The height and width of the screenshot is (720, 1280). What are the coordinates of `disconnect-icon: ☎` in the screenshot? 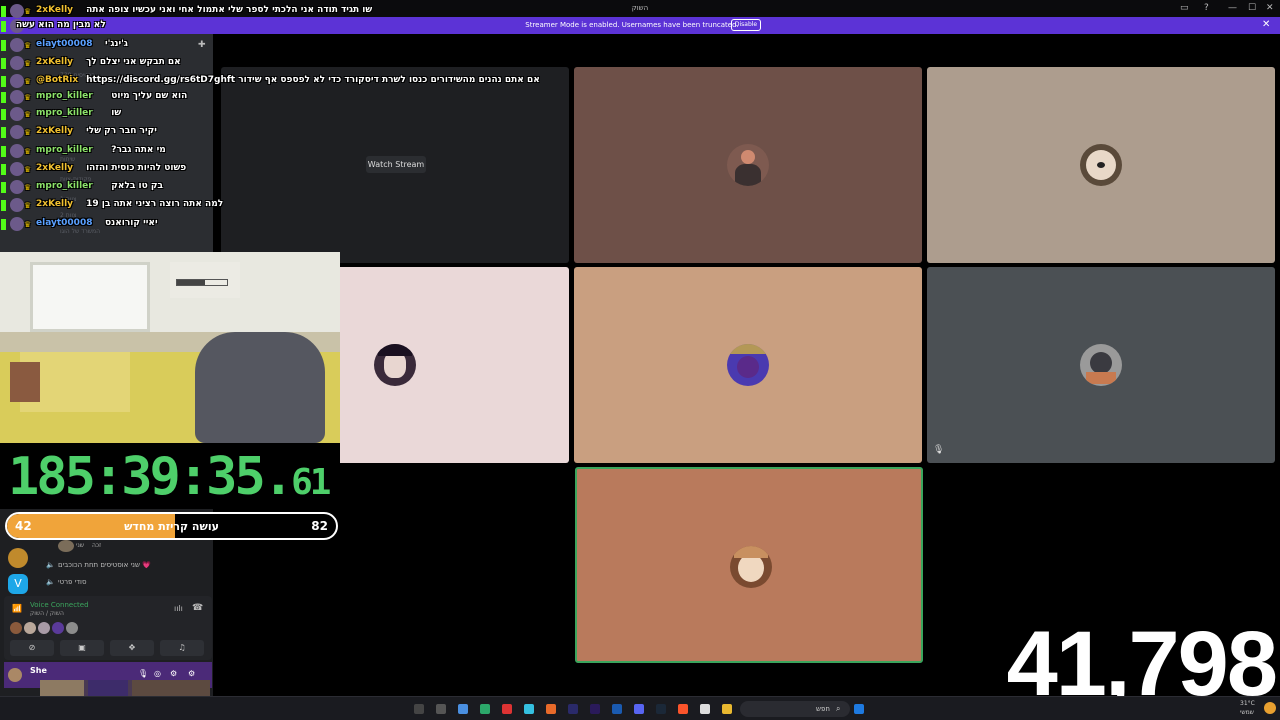 It's located at (197, 608).